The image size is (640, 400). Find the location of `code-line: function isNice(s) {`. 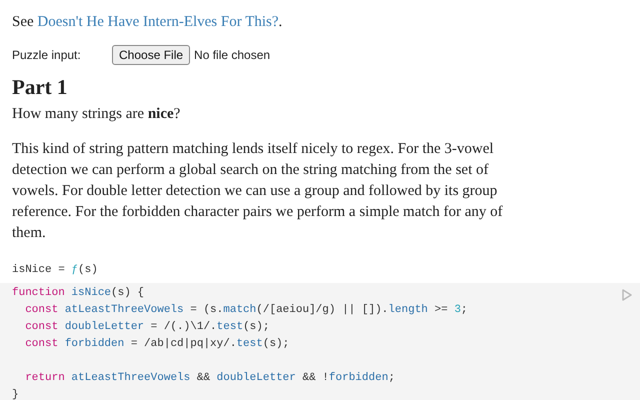

code-line: function isNice(s) { is located at coordinates (78, 293).